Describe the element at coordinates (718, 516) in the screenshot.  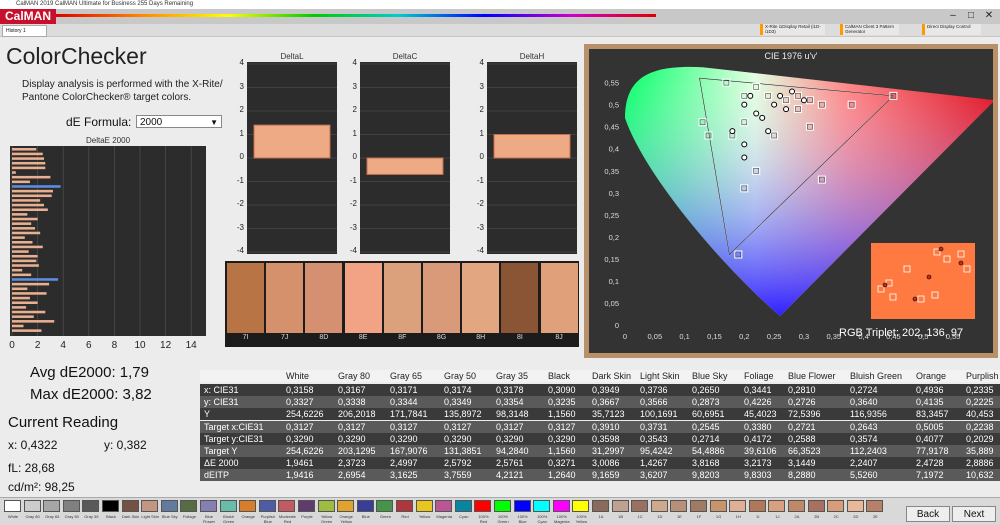
I see `swatch-label: 1G` at that location.